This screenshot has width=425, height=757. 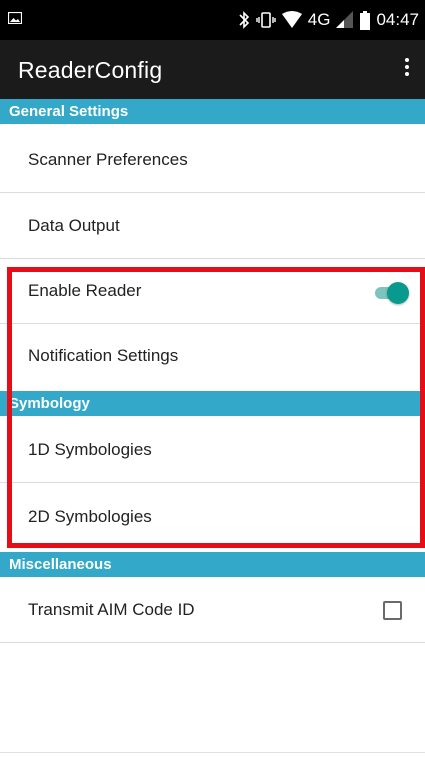 What do you see at coordinates (212, 111) in the screenshot?
I see `section-header-general: General Settings` at bounding box center [212, 111].